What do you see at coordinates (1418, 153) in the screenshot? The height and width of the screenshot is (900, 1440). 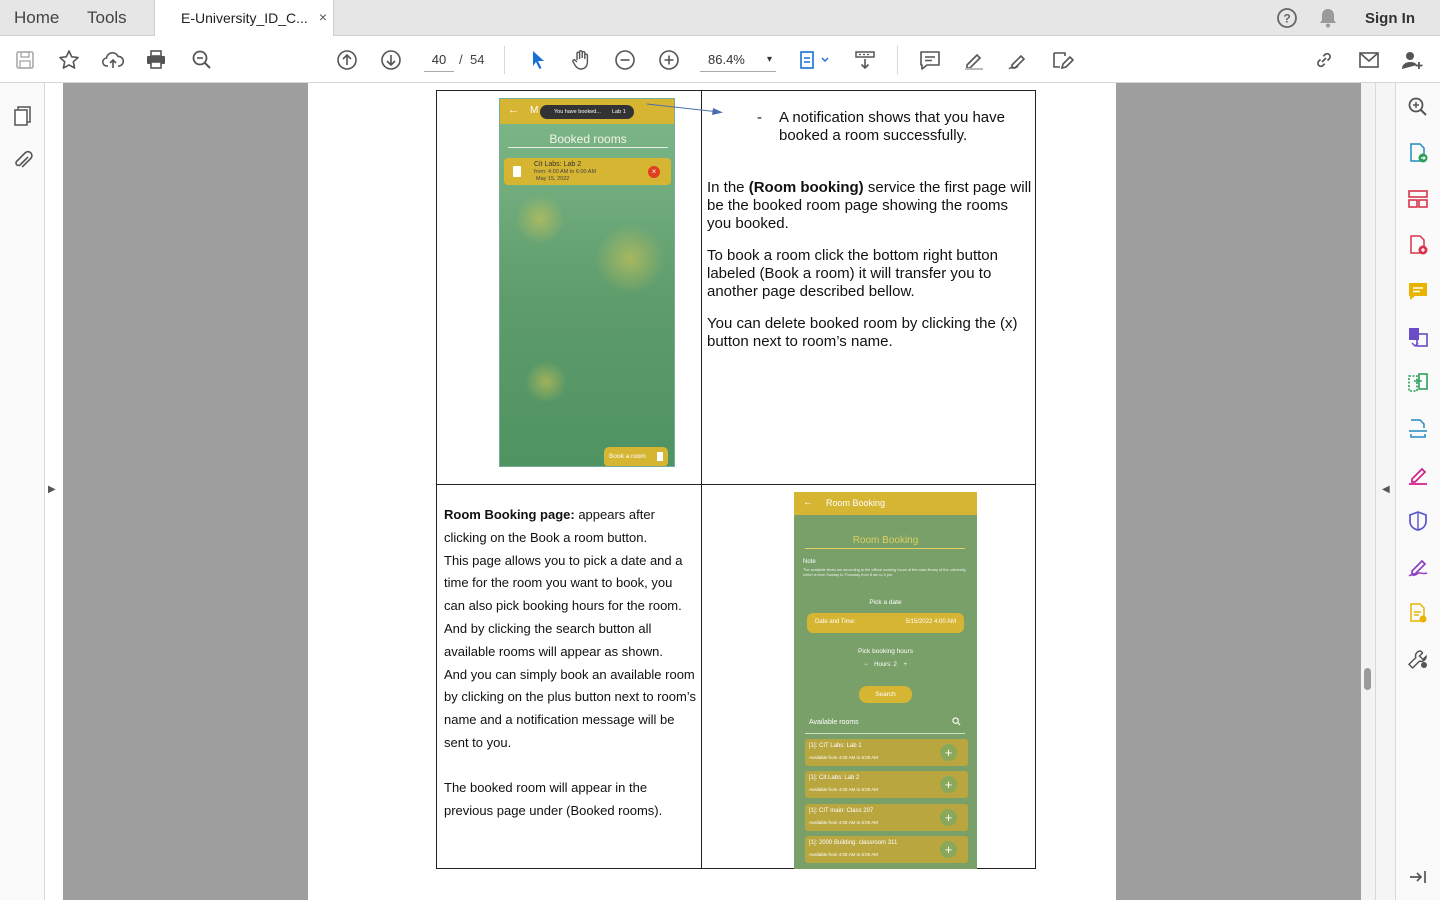 I see `export-pdf-icon` at bounding box center [1418, 153].